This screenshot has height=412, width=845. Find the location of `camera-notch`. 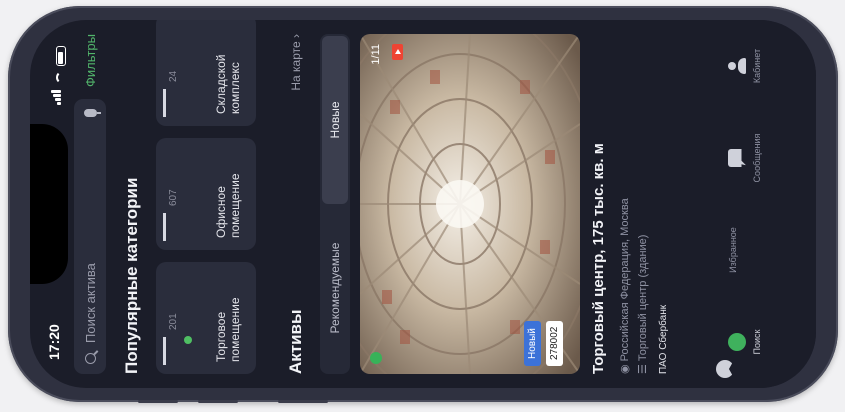

camera-notch is located at coordinates (49, 204).